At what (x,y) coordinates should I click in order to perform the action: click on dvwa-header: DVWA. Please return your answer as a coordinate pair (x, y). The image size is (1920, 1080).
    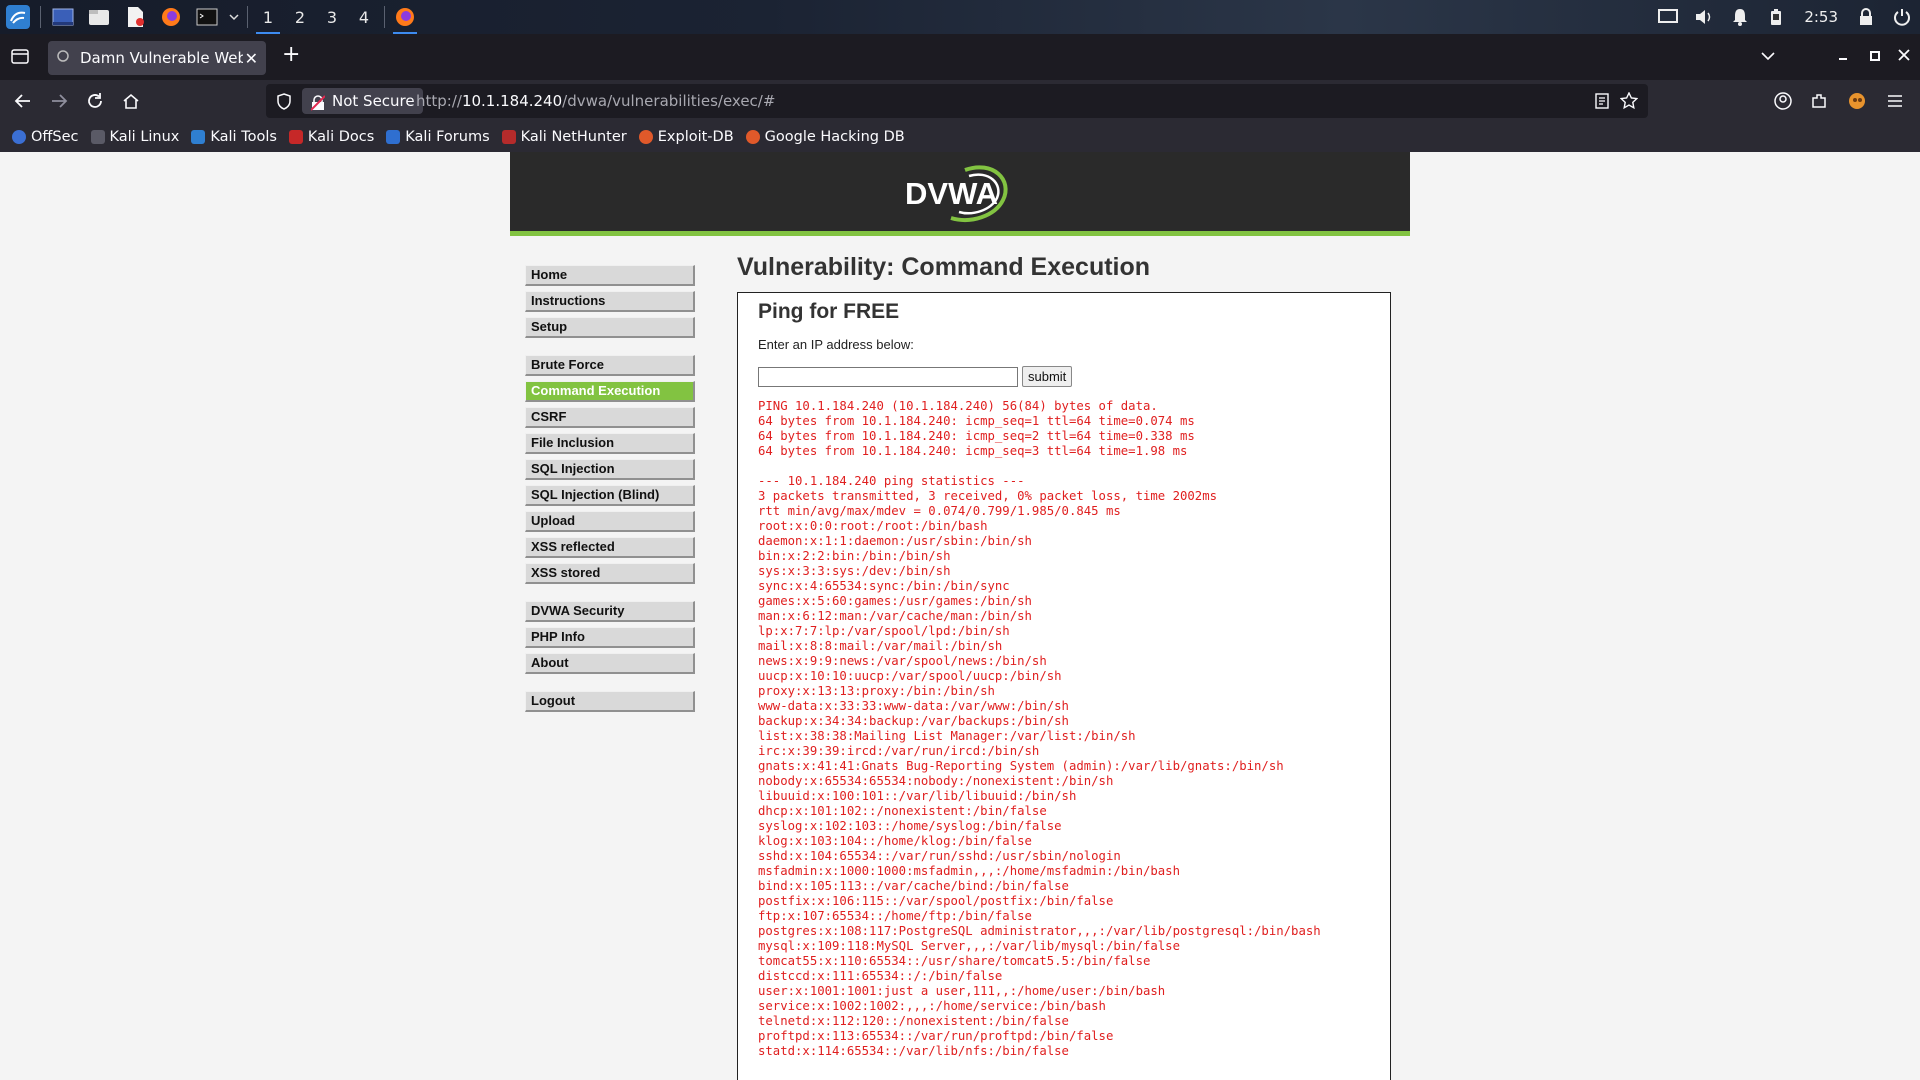
    Looking at the image, I should click on (960, 194).